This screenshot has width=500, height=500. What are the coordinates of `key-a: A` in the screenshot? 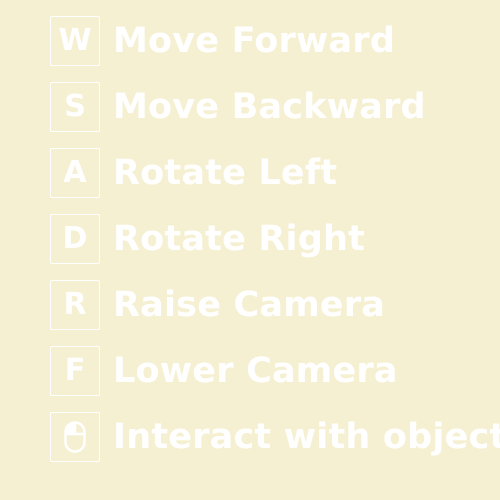 It's located at (75, 173).